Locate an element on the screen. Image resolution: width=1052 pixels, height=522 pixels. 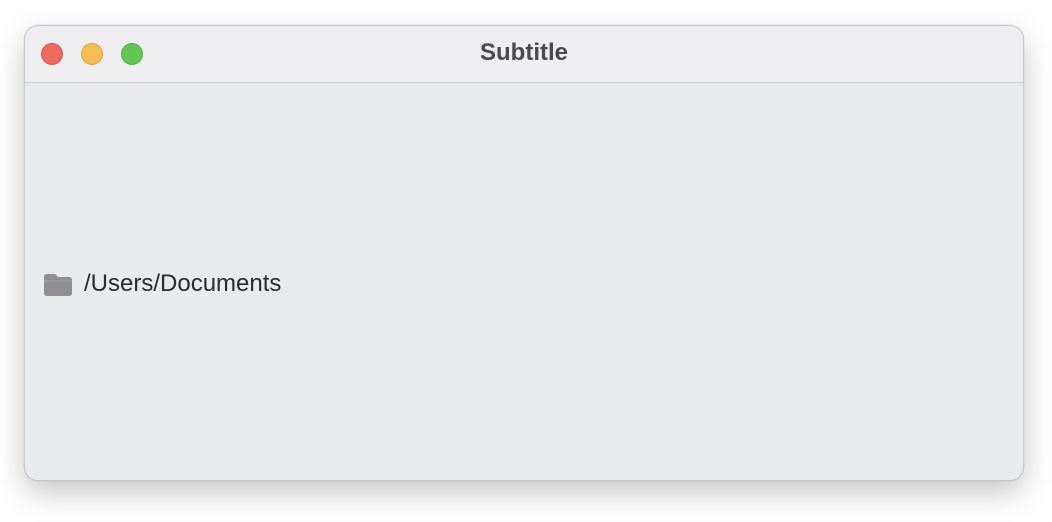
title-bar: Subtitle is located at coordinates (524, 54).